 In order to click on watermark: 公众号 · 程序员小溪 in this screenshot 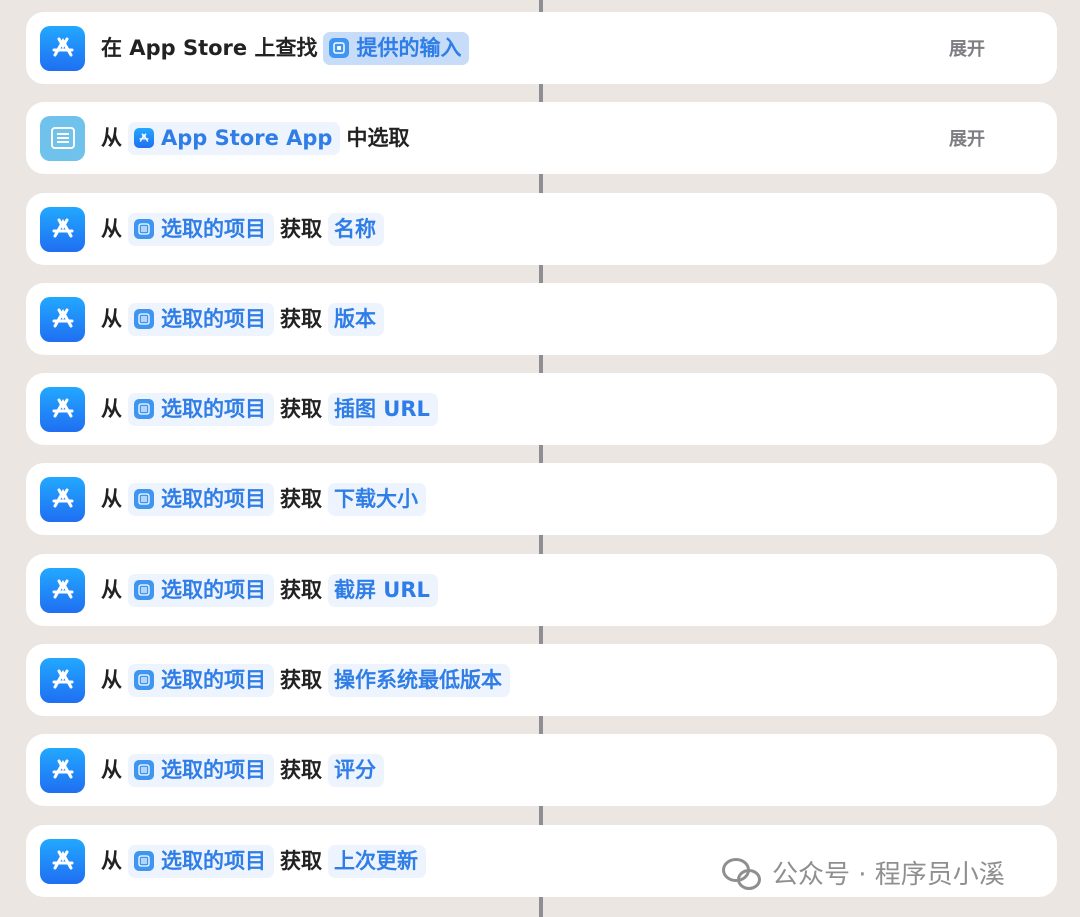, I will do `click(863, 872)`.